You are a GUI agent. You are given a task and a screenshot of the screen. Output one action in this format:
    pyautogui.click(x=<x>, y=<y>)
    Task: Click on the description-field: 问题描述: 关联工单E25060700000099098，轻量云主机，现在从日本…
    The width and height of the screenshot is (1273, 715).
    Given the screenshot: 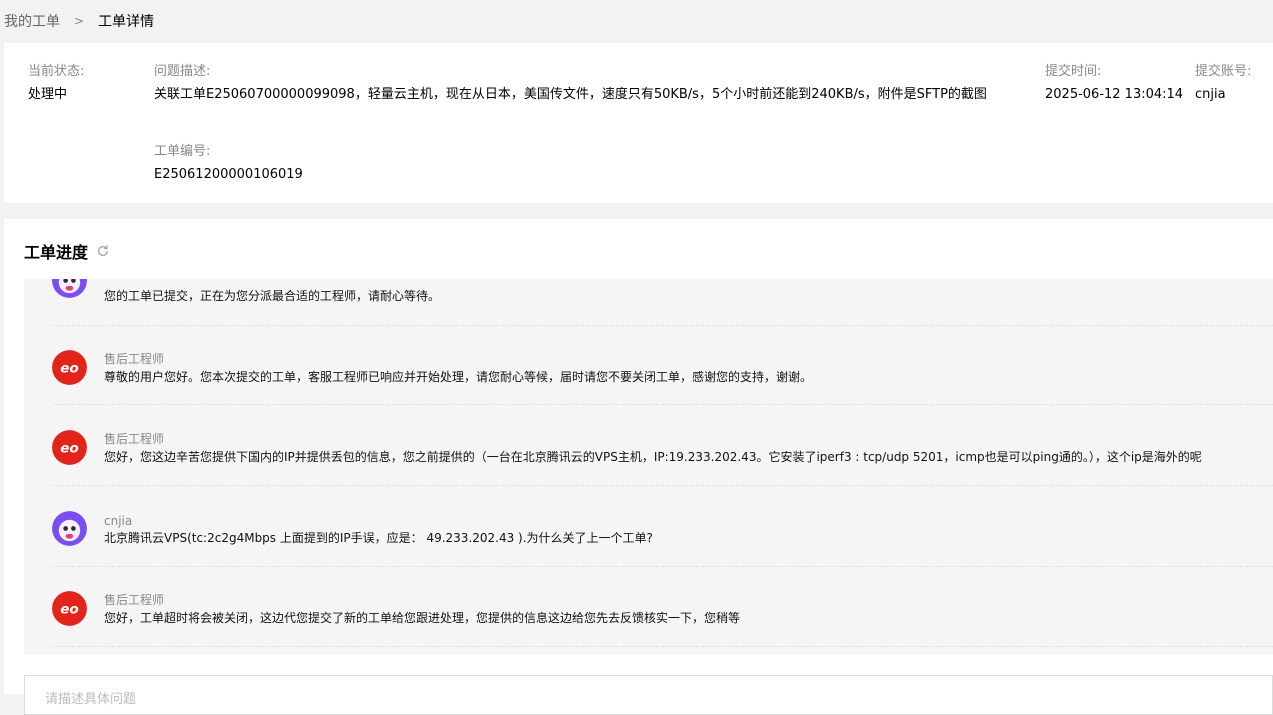 What is the action you would take?
    pyautogui.click(x=570, y=83)
    